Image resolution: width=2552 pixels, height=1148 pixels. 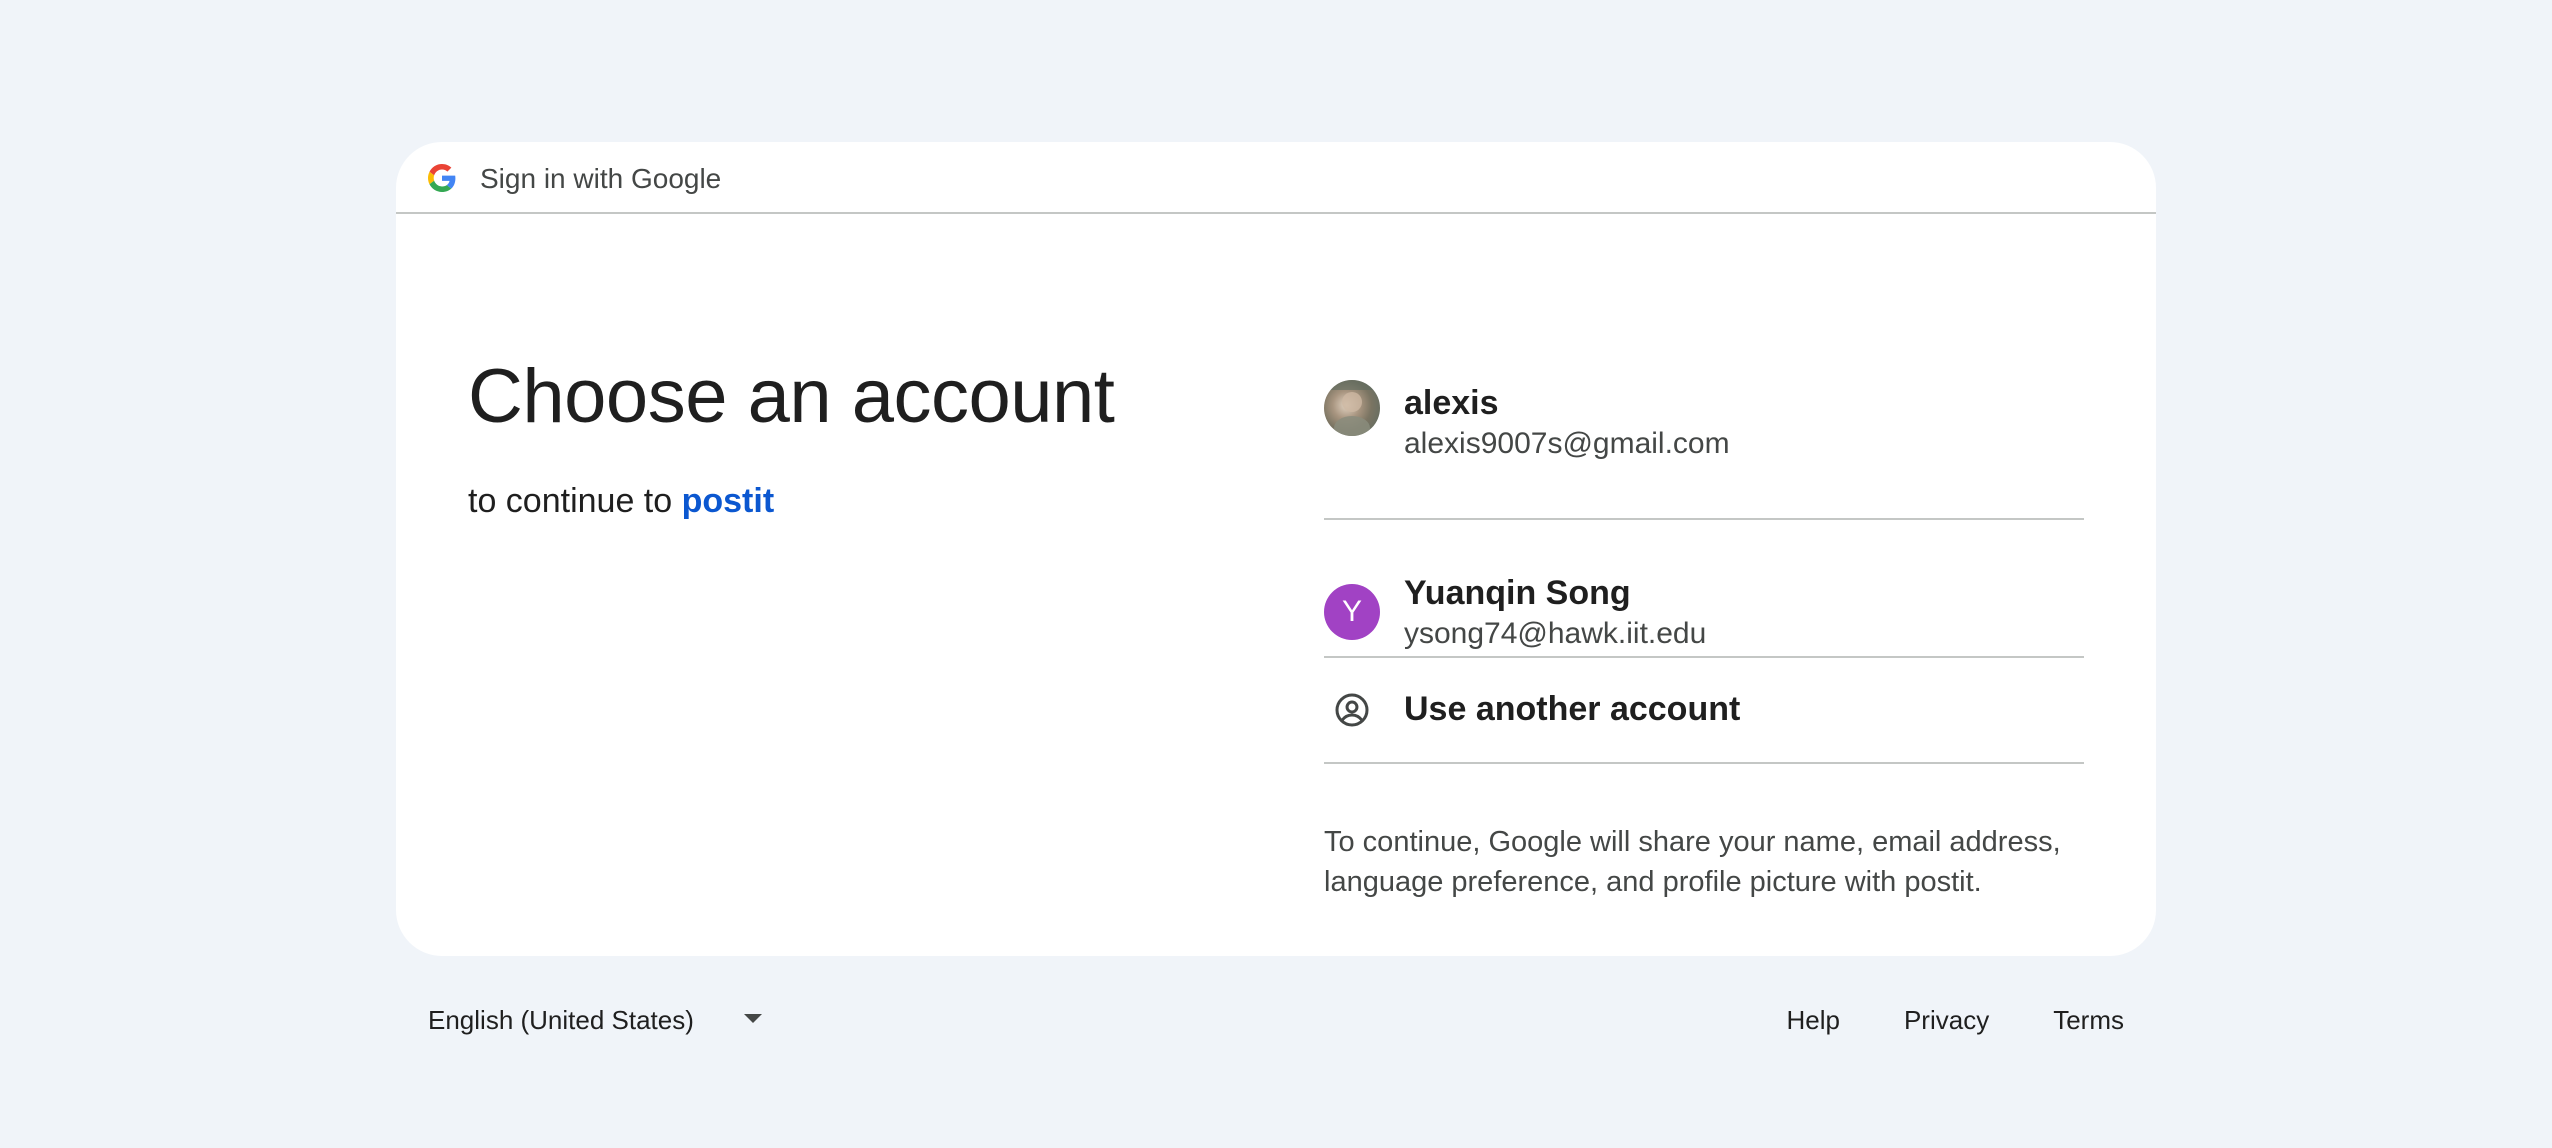 What do you see at coordinates (1555, 633) in the screenshot?
I see `account-email: ysong74@hawk.iit.edu` at bounding box center [1555, 633].